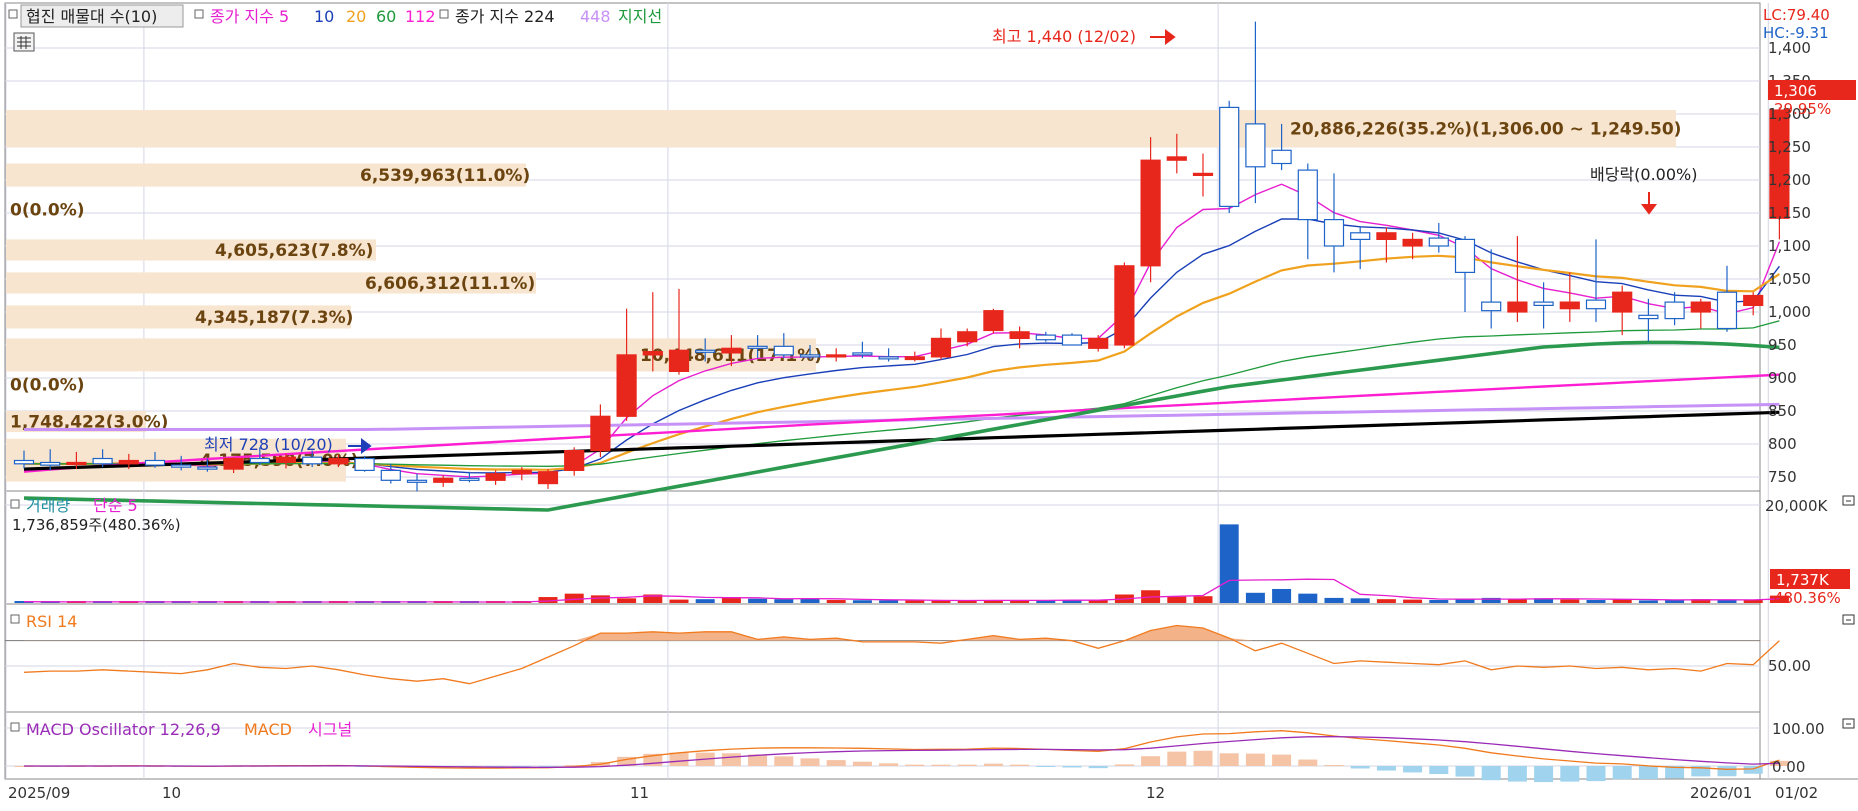 This screenshot has width=1858, height=811. Describe the element at coordinates (1789, 213) in the screenshot. I see `price-tick-label: 1,150` at that location.